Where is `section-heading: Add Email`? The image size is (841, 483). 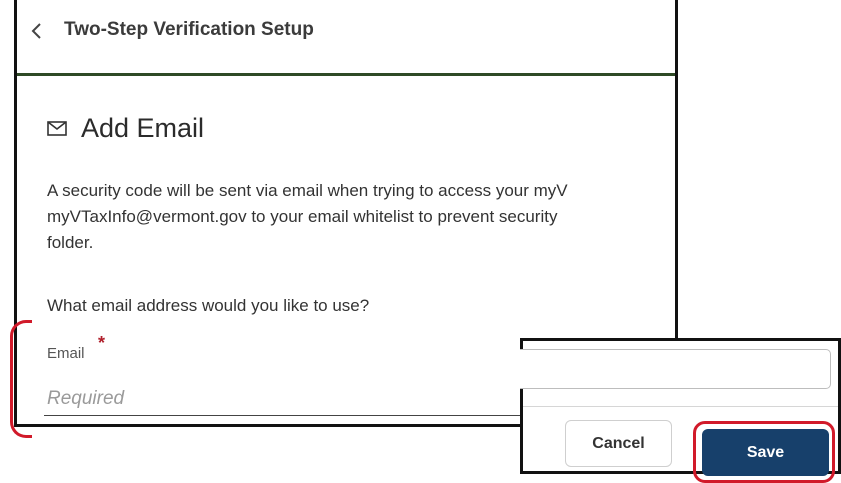 section-heading: Add Email is located at coordinates (125, 128).